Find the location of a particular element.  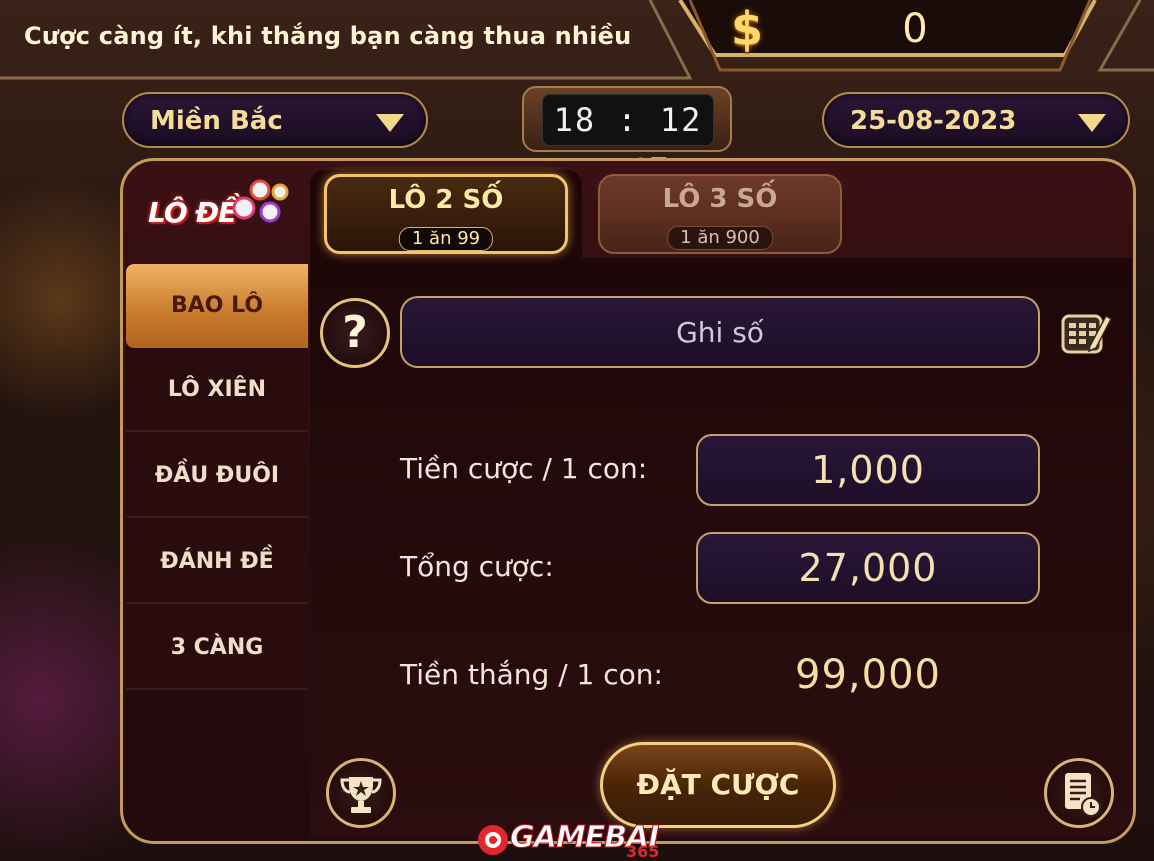

place-bet-button: ĐẶT CƯỢC is located at coordinates (718, 785).